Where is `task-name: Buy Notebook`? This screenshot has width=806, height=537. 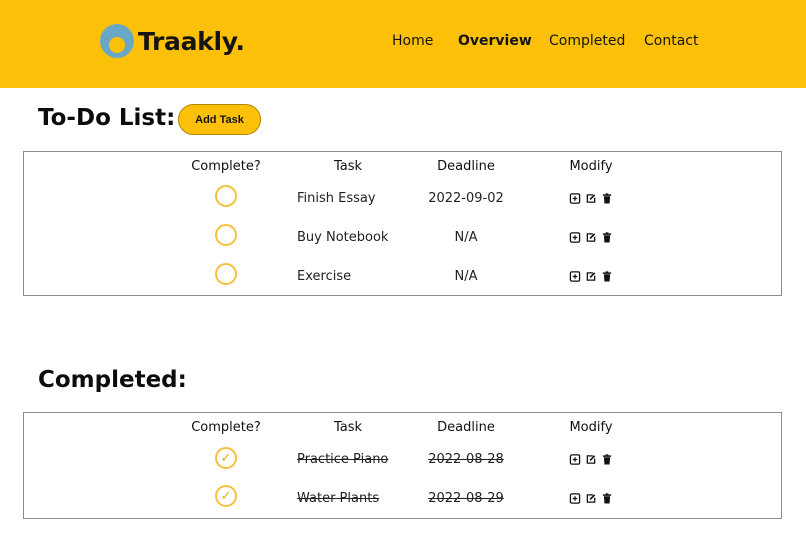
task-name: Buy Notebook is located at coordinates (343, 237).